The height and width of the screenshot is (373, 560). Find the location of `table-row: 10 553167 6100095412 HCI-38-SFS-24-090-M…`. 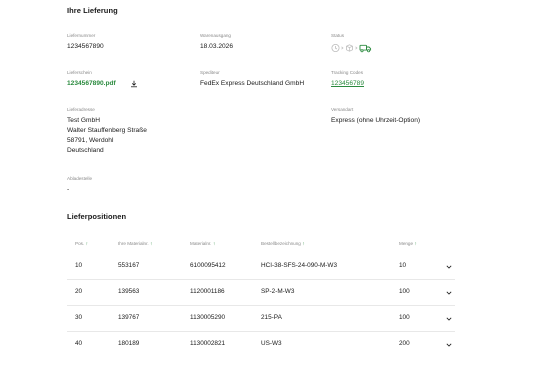

table-row: 10 553167 6100095412 HCI-38-SFS-24-090-M… is located at coordinates (263, 266).